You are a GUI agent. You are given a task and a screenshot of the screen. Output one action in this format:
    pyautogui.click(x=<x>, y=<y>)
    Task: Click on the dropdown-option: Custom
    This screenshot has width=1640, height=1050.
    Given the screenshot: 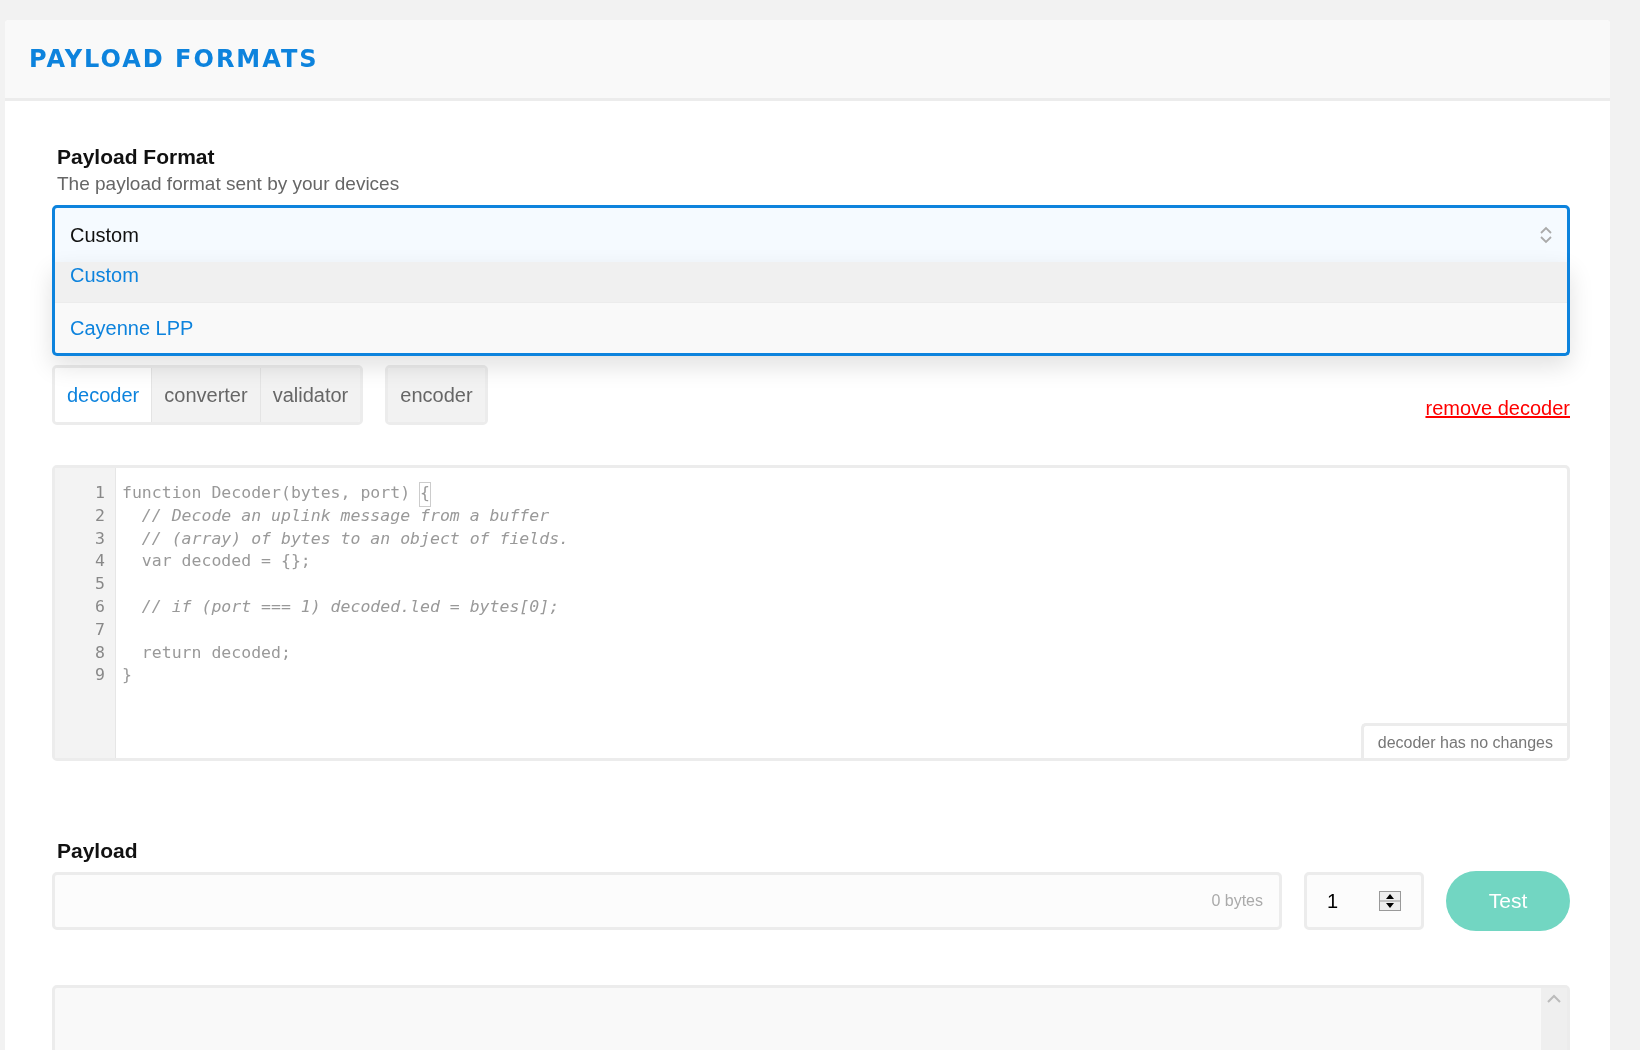 What is the action you would take?
    pyautogui.click(x=811, y=282)
    